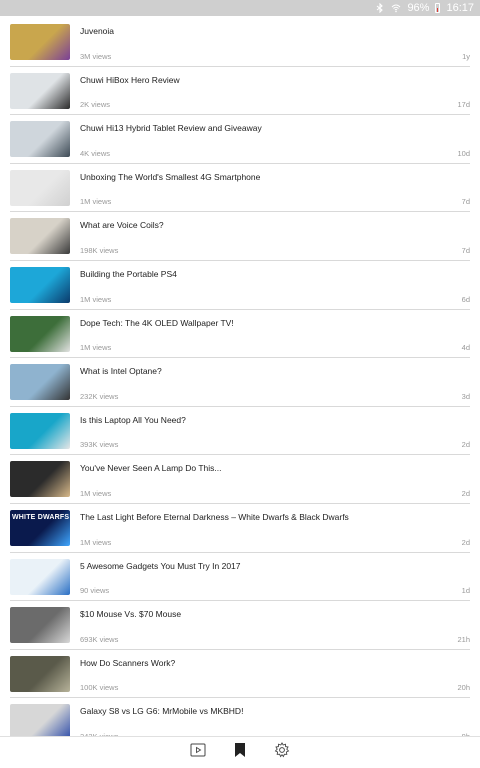 The width and height of the screenshot is (480, 768). I want to click on videos-tab, so click(198, 753).